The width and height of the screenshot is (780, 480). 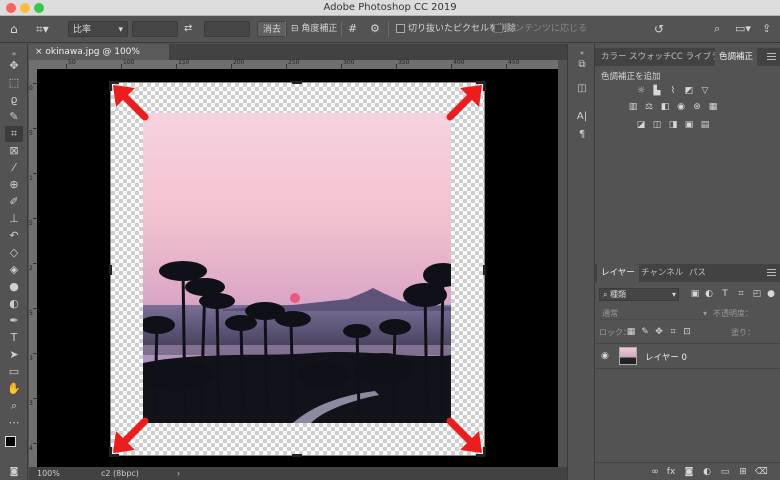 I want to click on healing-brush-tool-icon: ⊕, so click(x=14, y=185).